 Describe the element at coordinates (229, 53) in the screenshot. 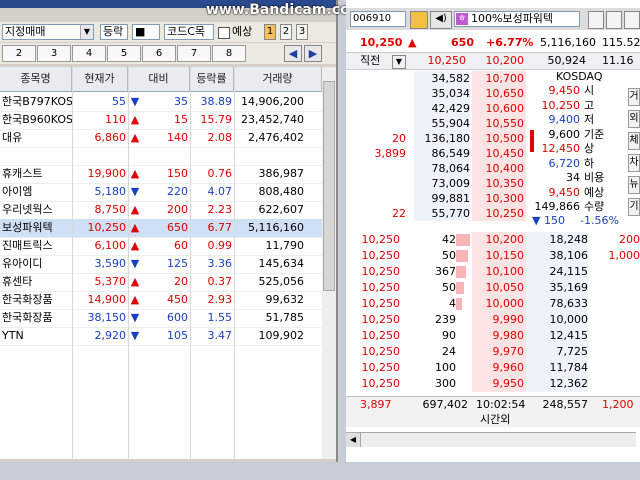

I see `page-tab-8: 8` at that location.